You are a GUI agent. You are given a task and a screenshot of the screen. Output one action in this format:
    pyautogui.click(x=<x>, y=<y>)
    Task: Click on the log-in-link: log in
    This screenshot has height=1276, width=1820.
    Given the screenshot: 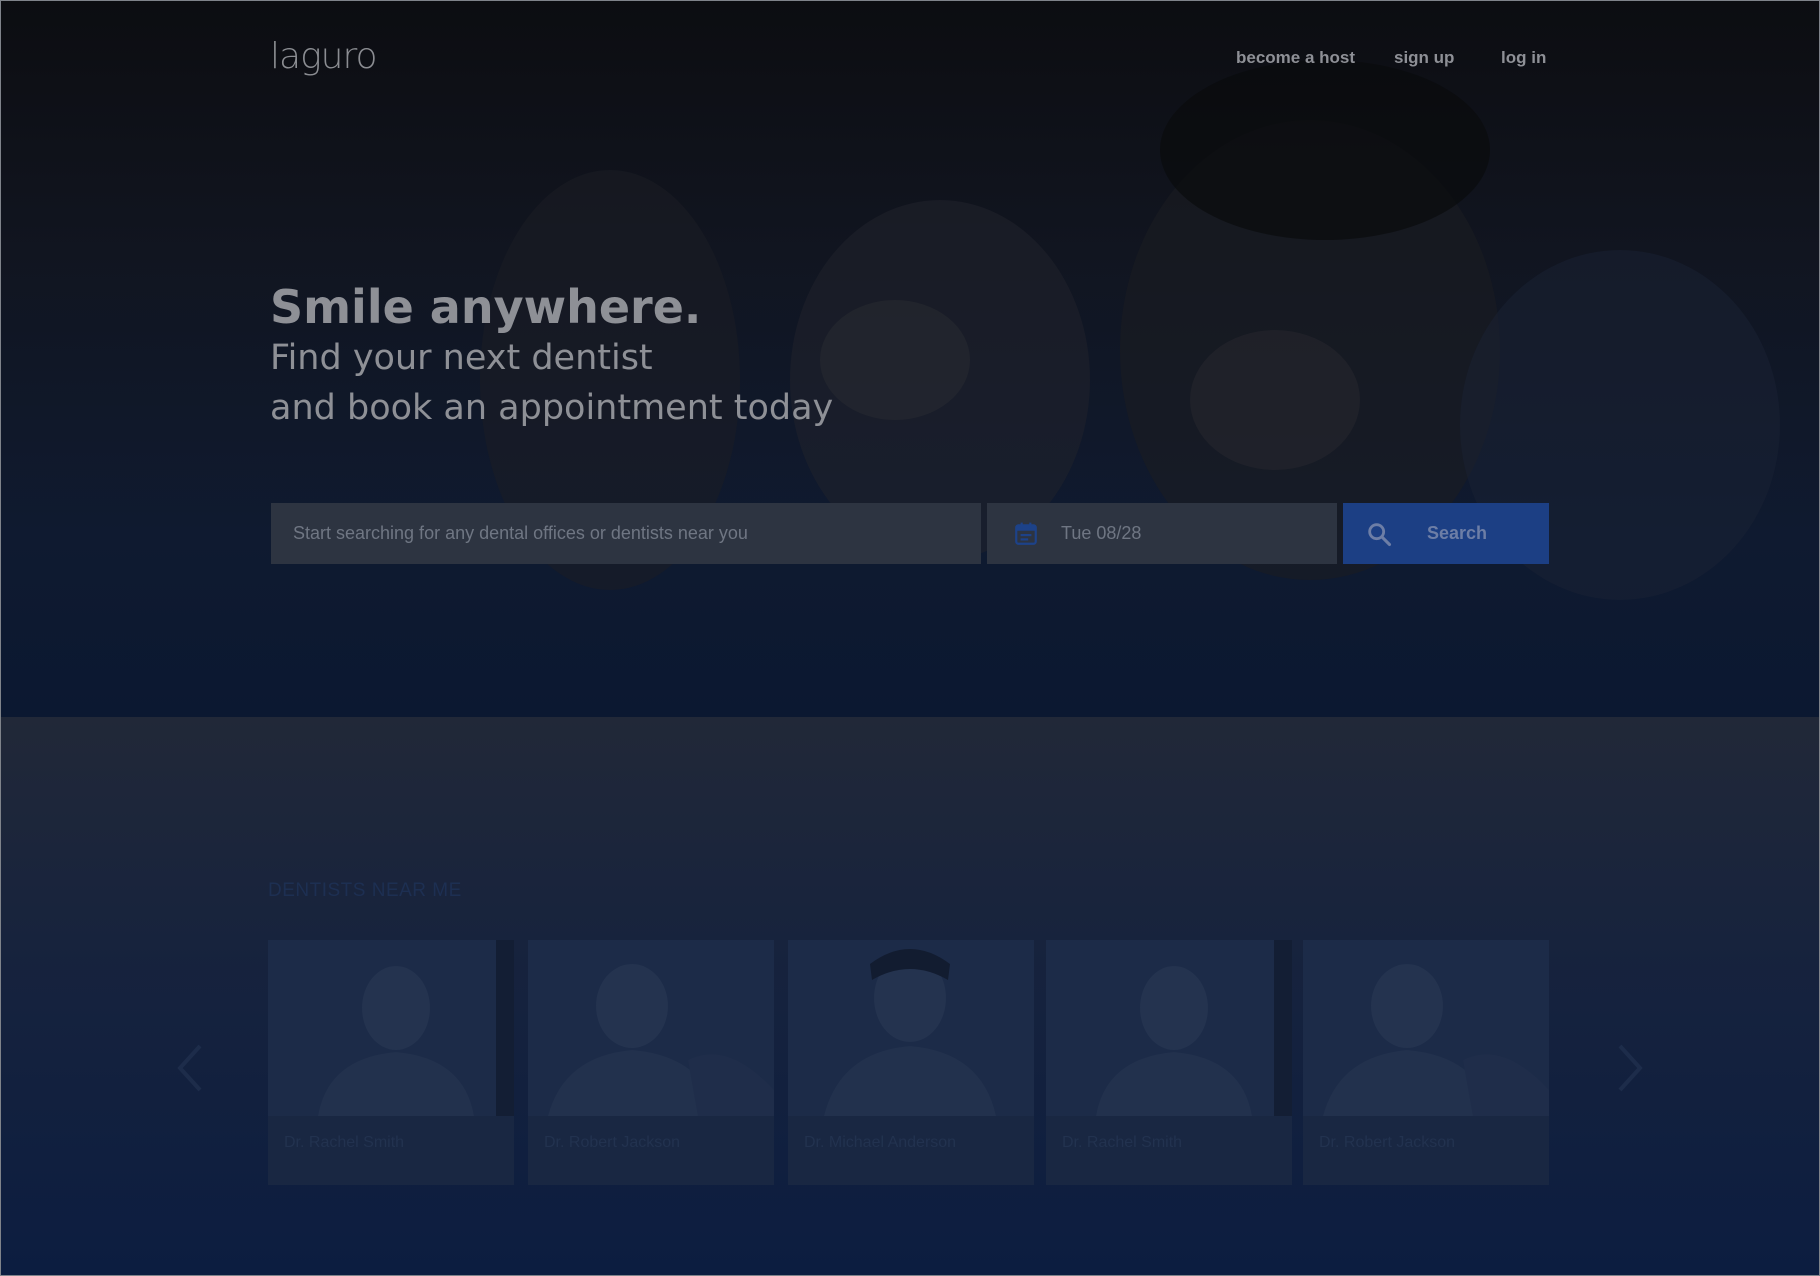 What is the action you would take?
    pyautogui.click(x=1523, y=58)
    